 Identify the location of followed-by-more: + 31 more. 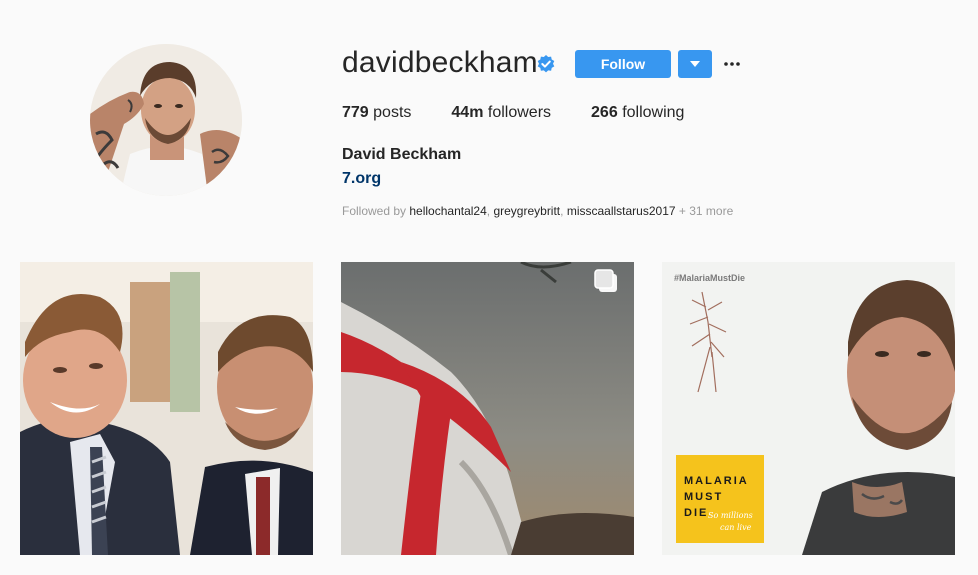
(706, 211).